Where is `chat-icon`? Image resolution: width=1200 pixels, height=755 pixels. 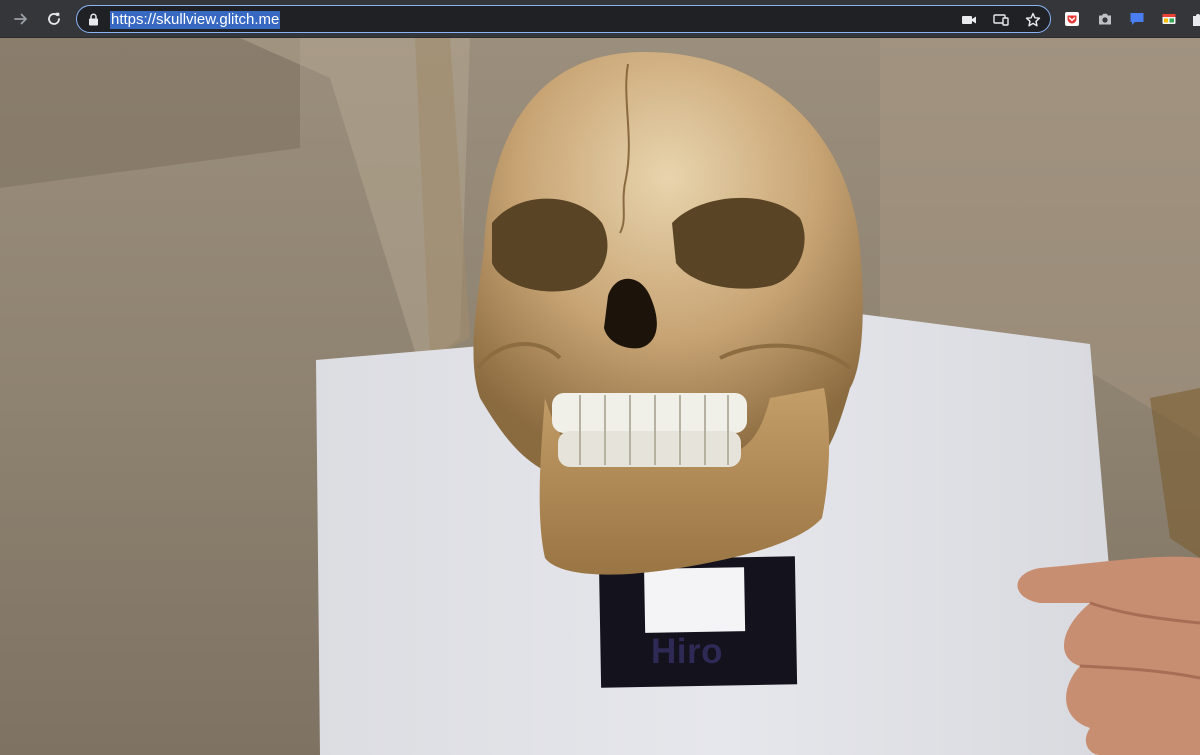
chat-icon is located at coordinates (1137, 19).